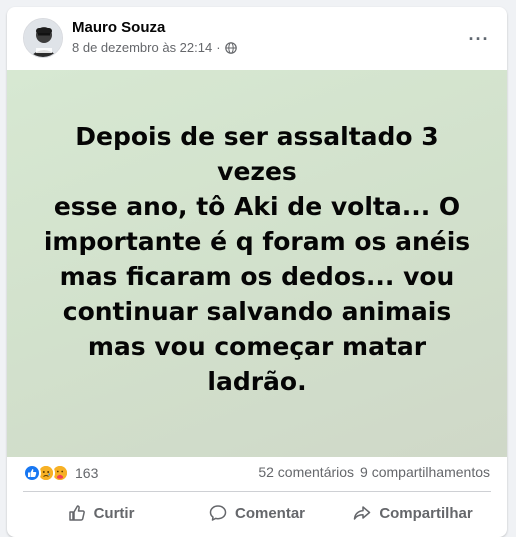 Image resolution: width=516 pixels, height=537 pixels. What do you see at coordinates (425, 472) in the screenshot?
I see `shares-count: 9 compartilhamentos` at bounding box center [425, 472].